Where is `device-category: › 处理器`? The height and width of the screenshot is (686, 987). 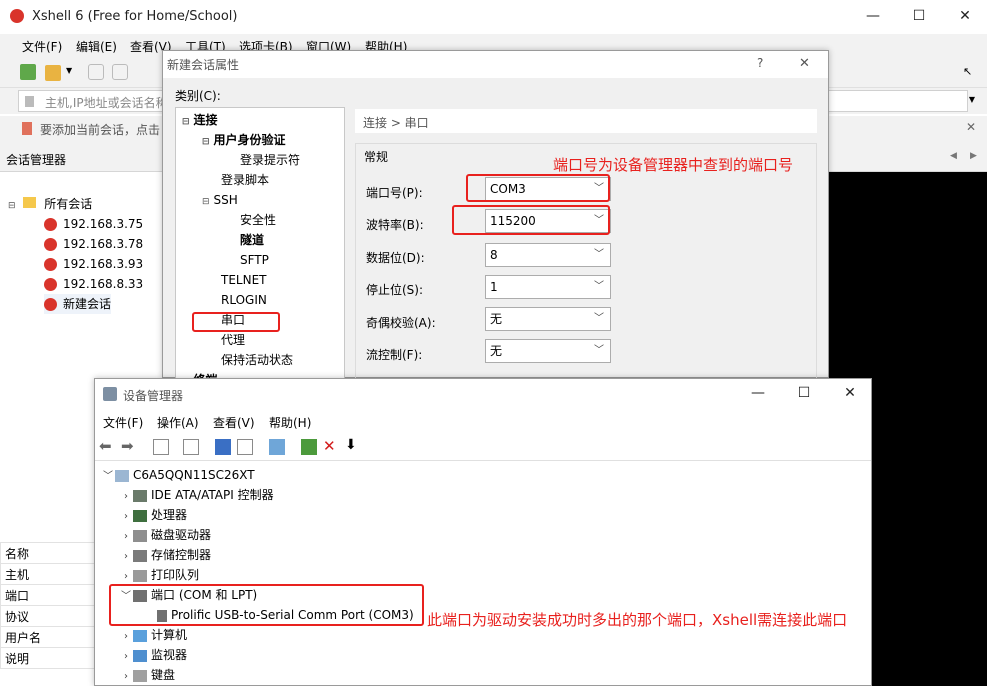
device-category: › 处理器 is located at coordinates (153, 515).